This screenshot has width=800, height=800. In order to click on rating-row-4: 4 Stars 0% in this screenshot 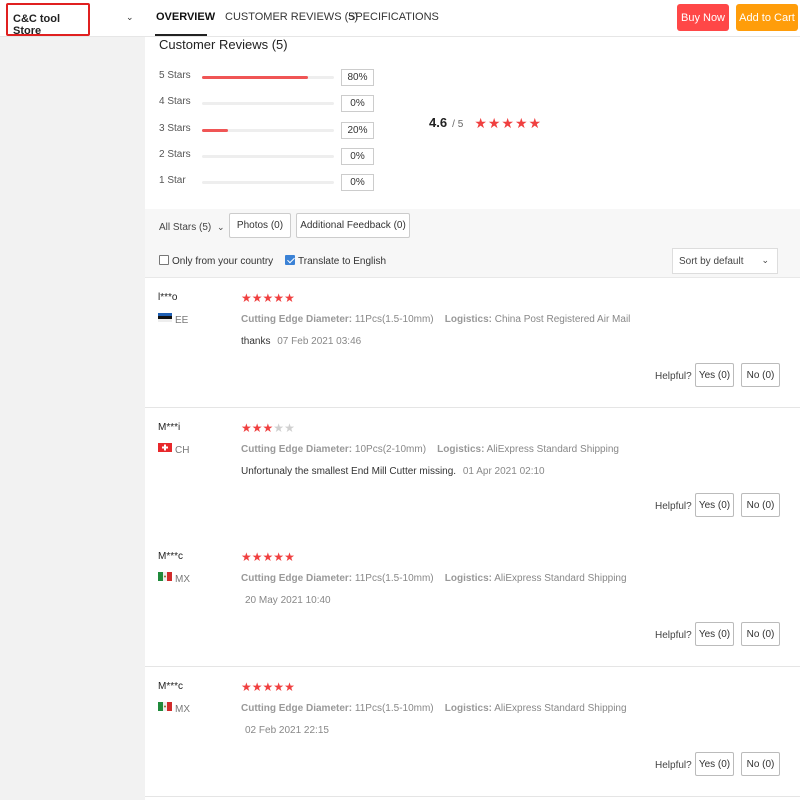, I will do `click(269, 104)`.